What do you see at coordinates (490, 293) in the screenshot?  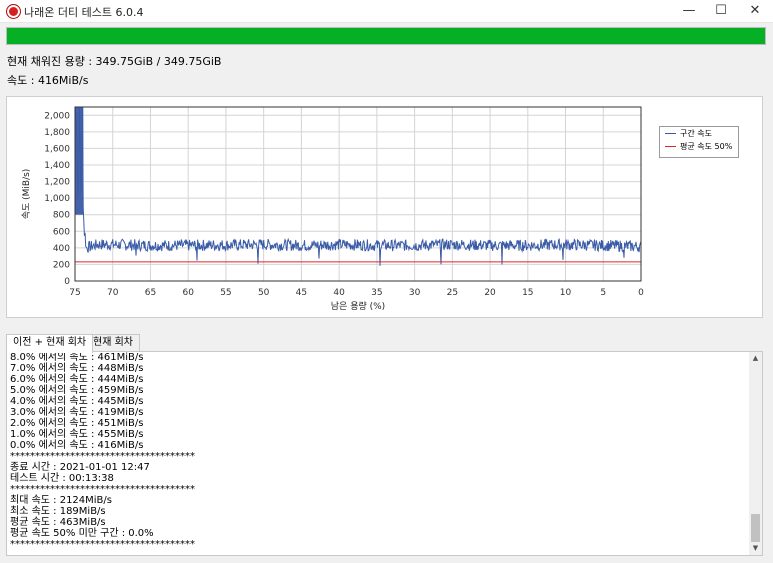 I see `x-tick-label: 20` at bounding box center [490, 293].